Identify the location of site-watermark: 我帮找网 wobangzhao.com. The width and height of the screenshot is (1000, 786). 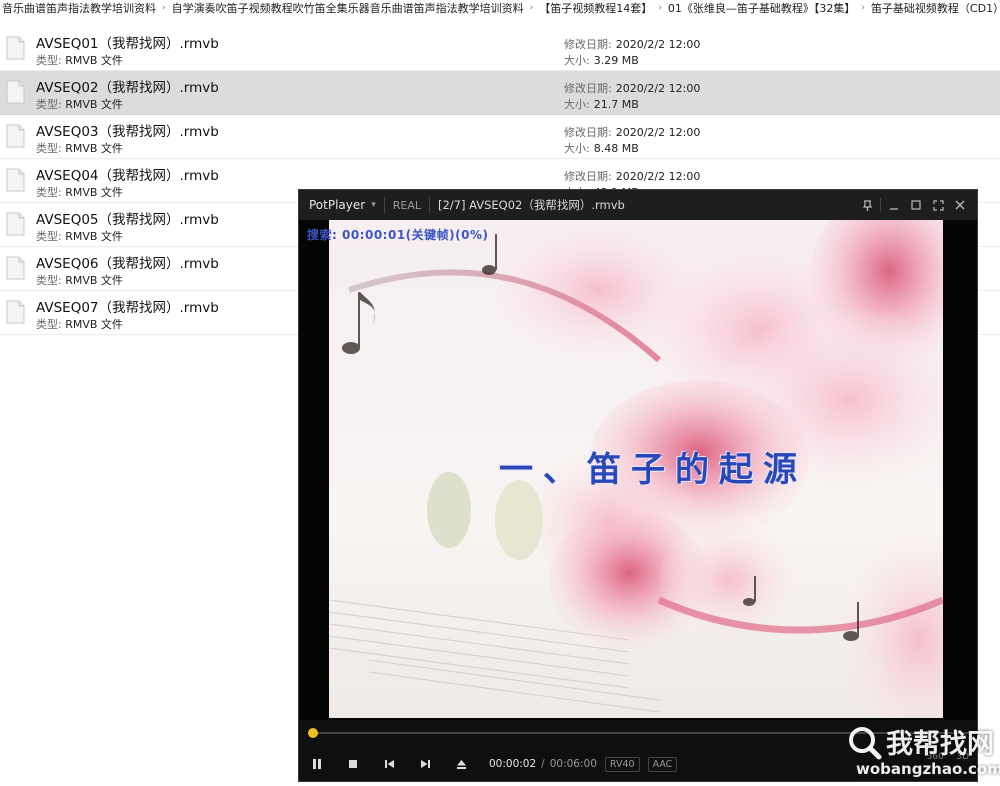
(923, 752).